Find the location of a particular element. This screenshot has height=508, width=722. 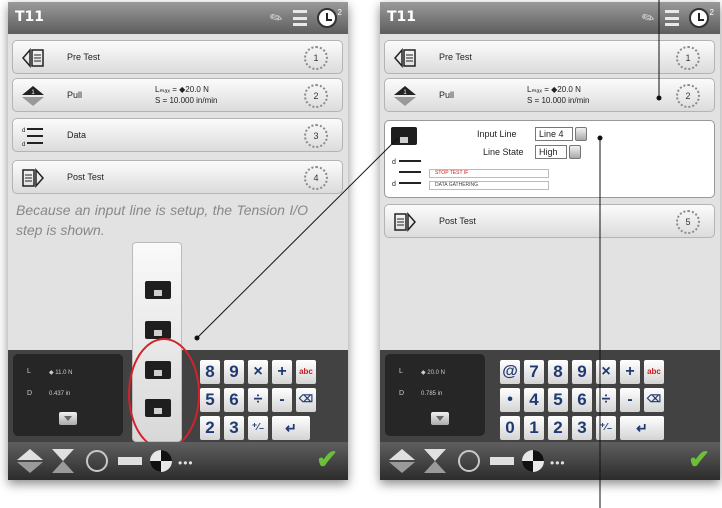

line-state-select: High is located at coordinates (551, 152).